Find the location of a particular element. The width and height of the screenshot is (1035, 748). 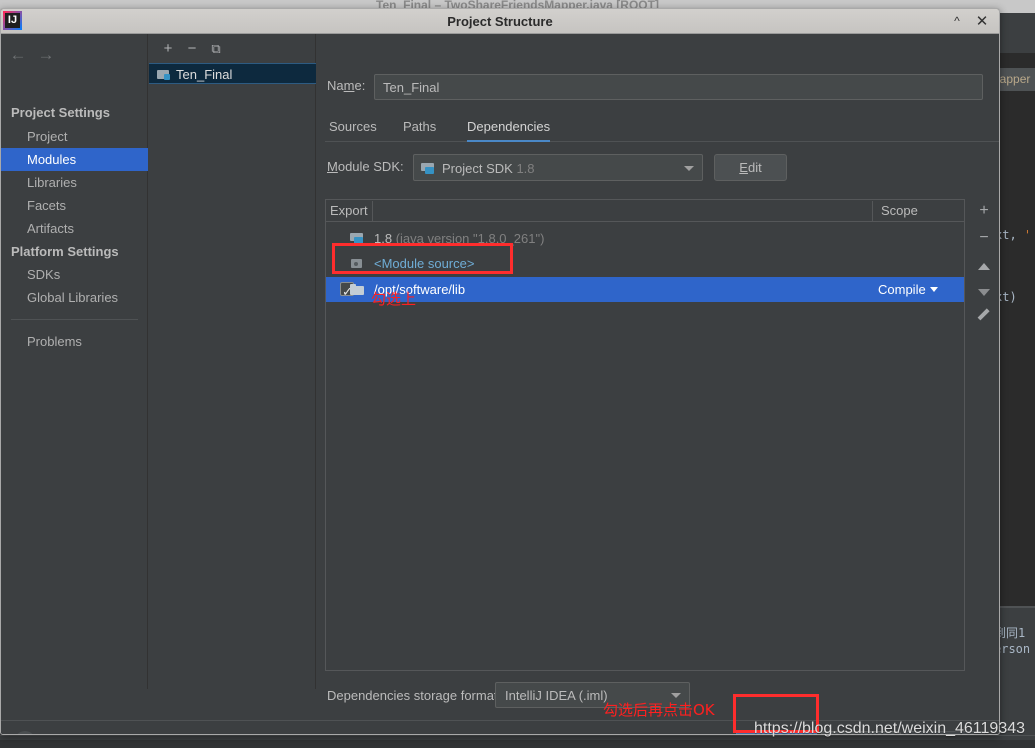

arrow-right-icon: → is located at coordinates (46, 55).